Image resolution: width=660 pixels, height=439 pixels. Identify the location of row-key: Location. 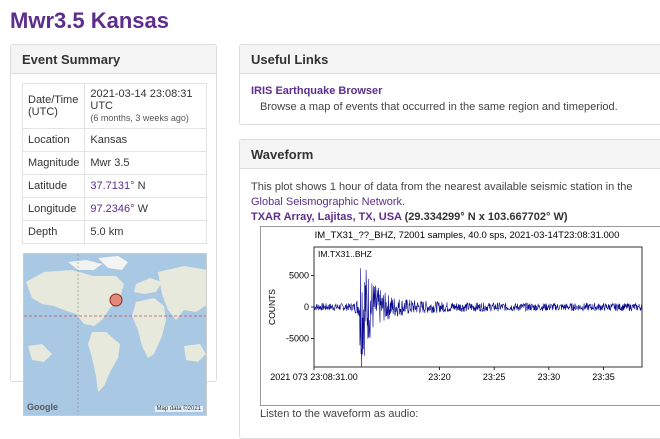
(53, 140).